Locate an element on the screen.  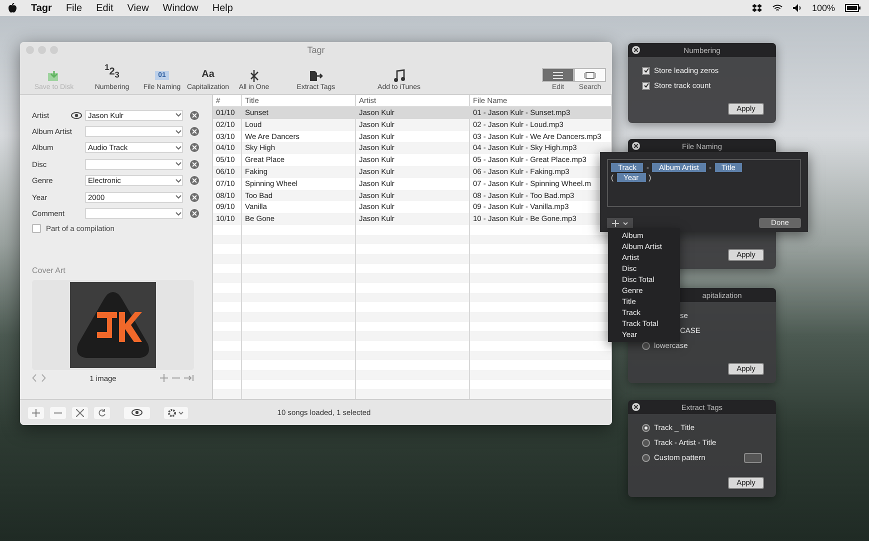
capitalization-icon: Aa is located at coordinates (208, 74).